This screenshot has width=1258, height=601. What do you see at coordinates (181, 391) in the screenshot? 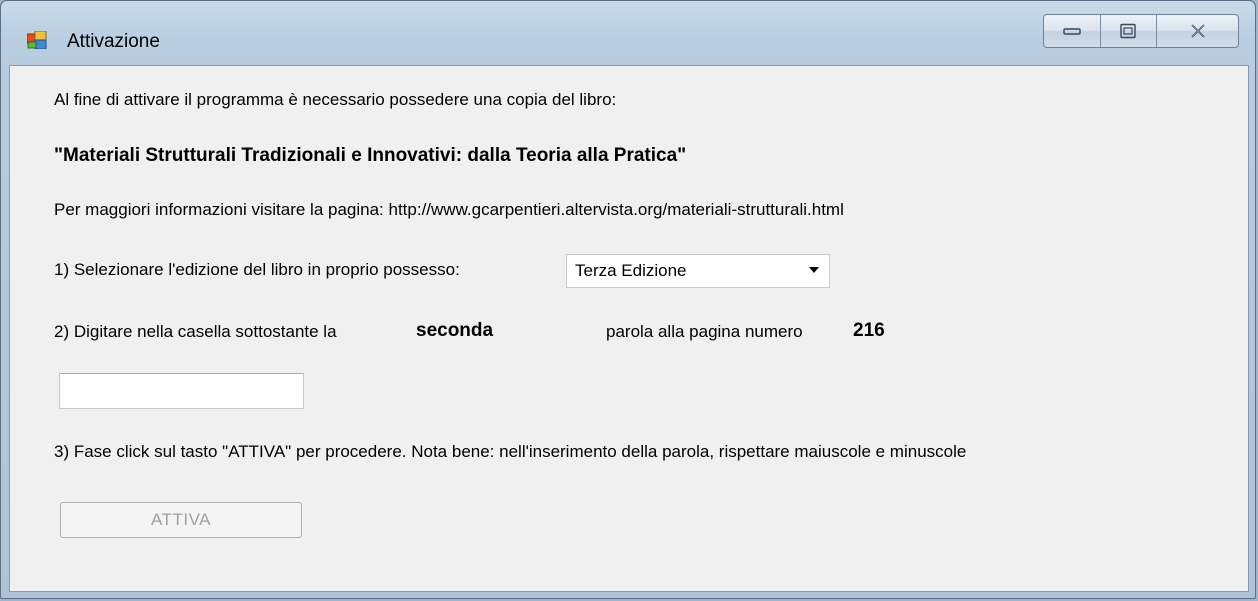
I see `word-input` at bounding box center [181, 391].